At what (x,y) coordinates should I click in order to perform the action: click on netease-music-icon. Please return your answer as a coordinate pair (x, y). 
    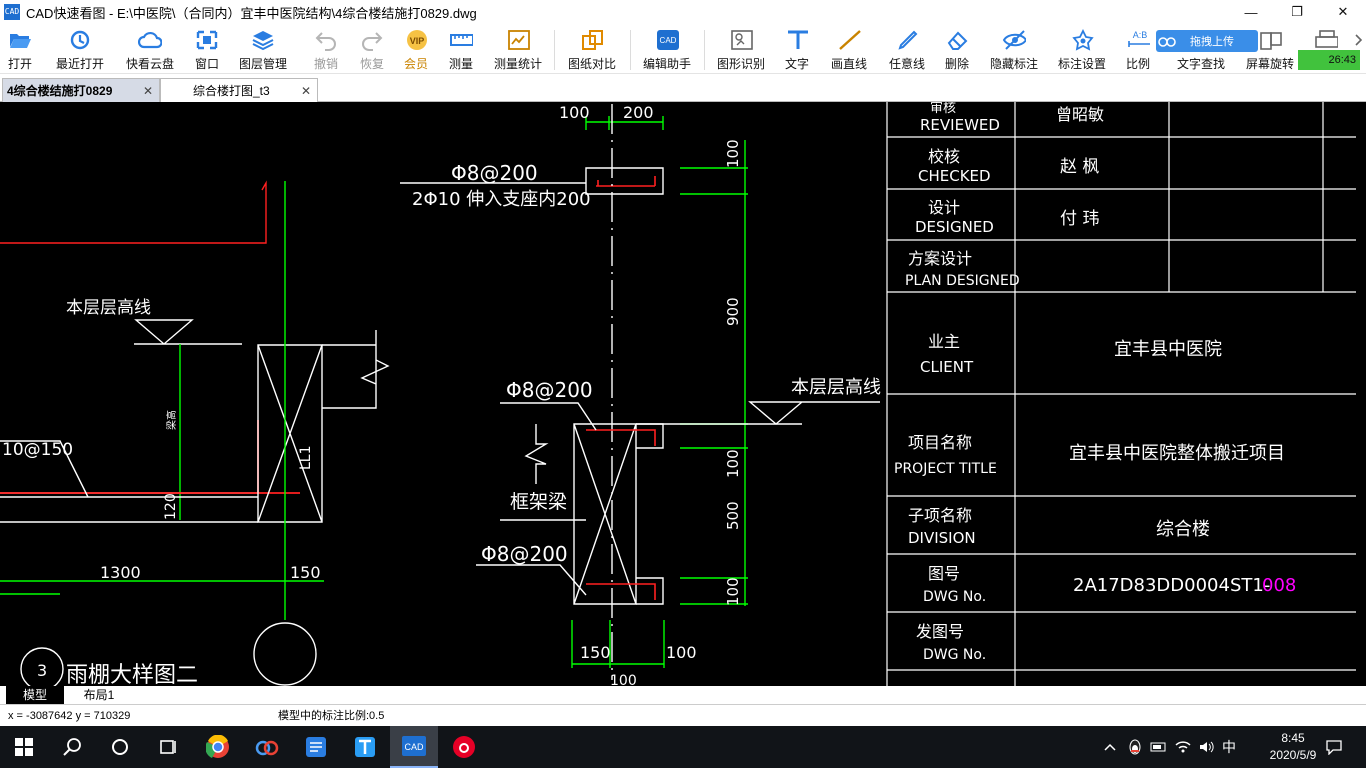
    Looking at the image, I should click on (464, 747).